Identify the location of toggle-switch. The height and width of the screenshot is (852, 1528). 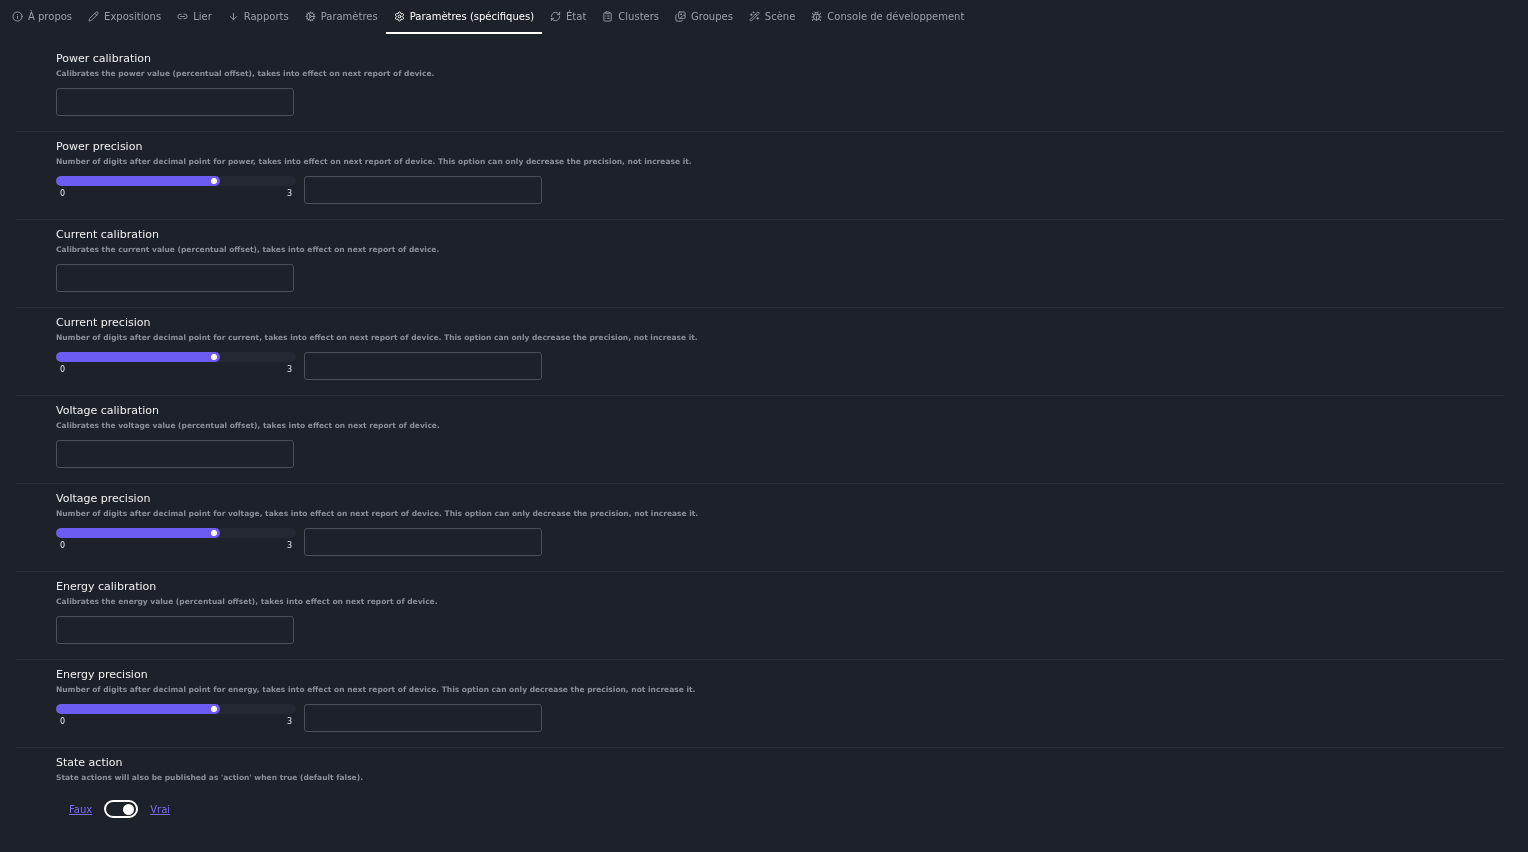
(121, 809).